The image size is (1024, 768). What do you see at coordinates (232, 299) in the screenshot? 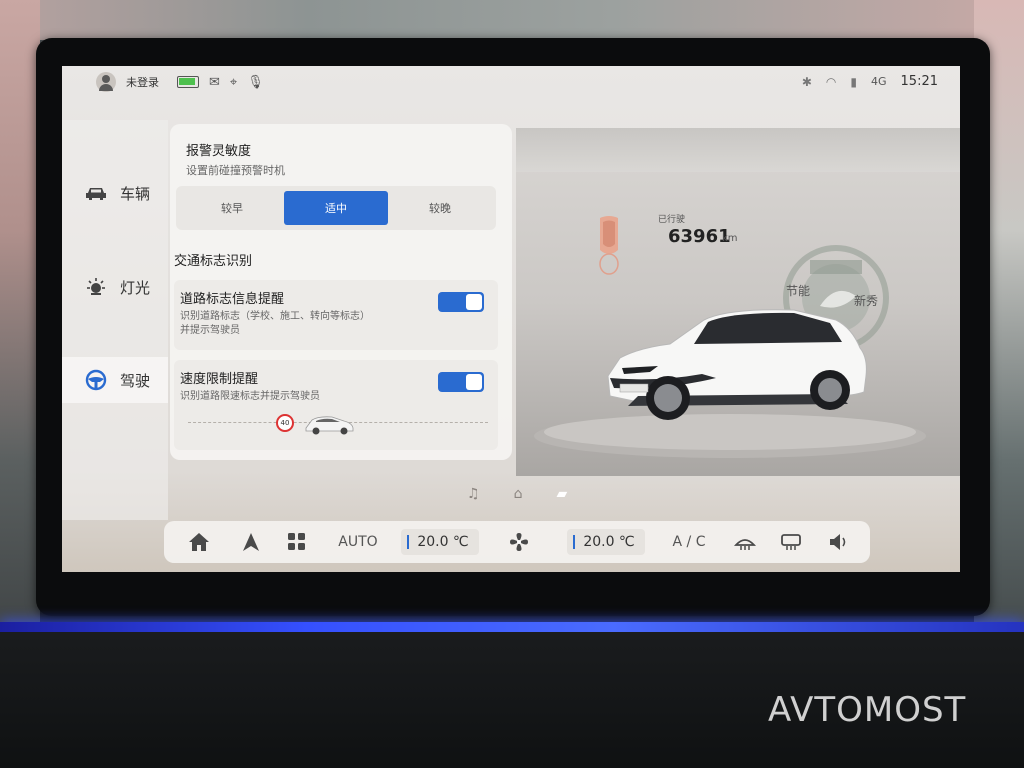
I see `road-sign-title: 道路标志信息提醒` at bounding box center [232, 299].